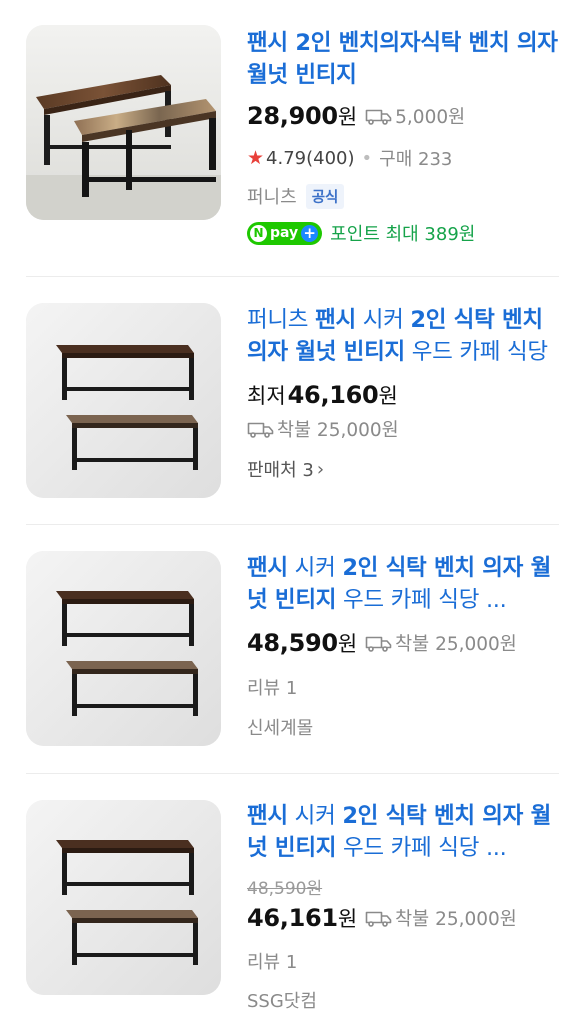 The height and width of the screenshot is (1024, 585). What do you see at coordinates (280, 727) in the screenshot?
I see `mall-name: 신세계몰` at bounding box center [280, 727].